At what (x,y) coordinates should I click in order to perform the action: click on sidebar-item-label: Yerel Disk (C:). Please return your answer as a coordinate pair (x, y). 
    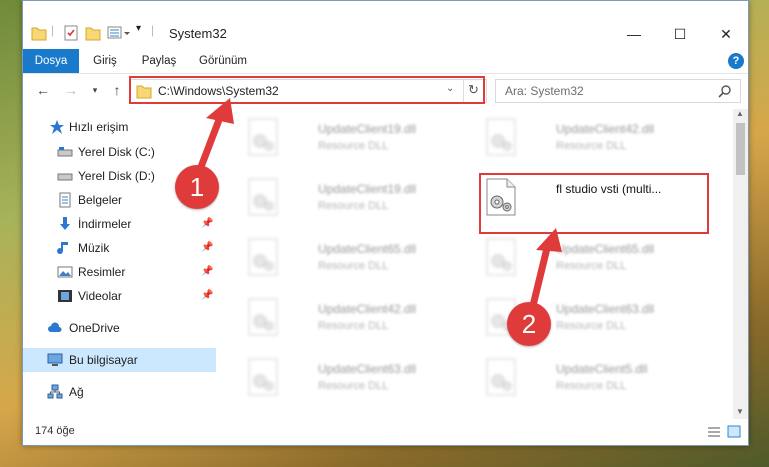
    Looking at the image, I should click on (116, 152).